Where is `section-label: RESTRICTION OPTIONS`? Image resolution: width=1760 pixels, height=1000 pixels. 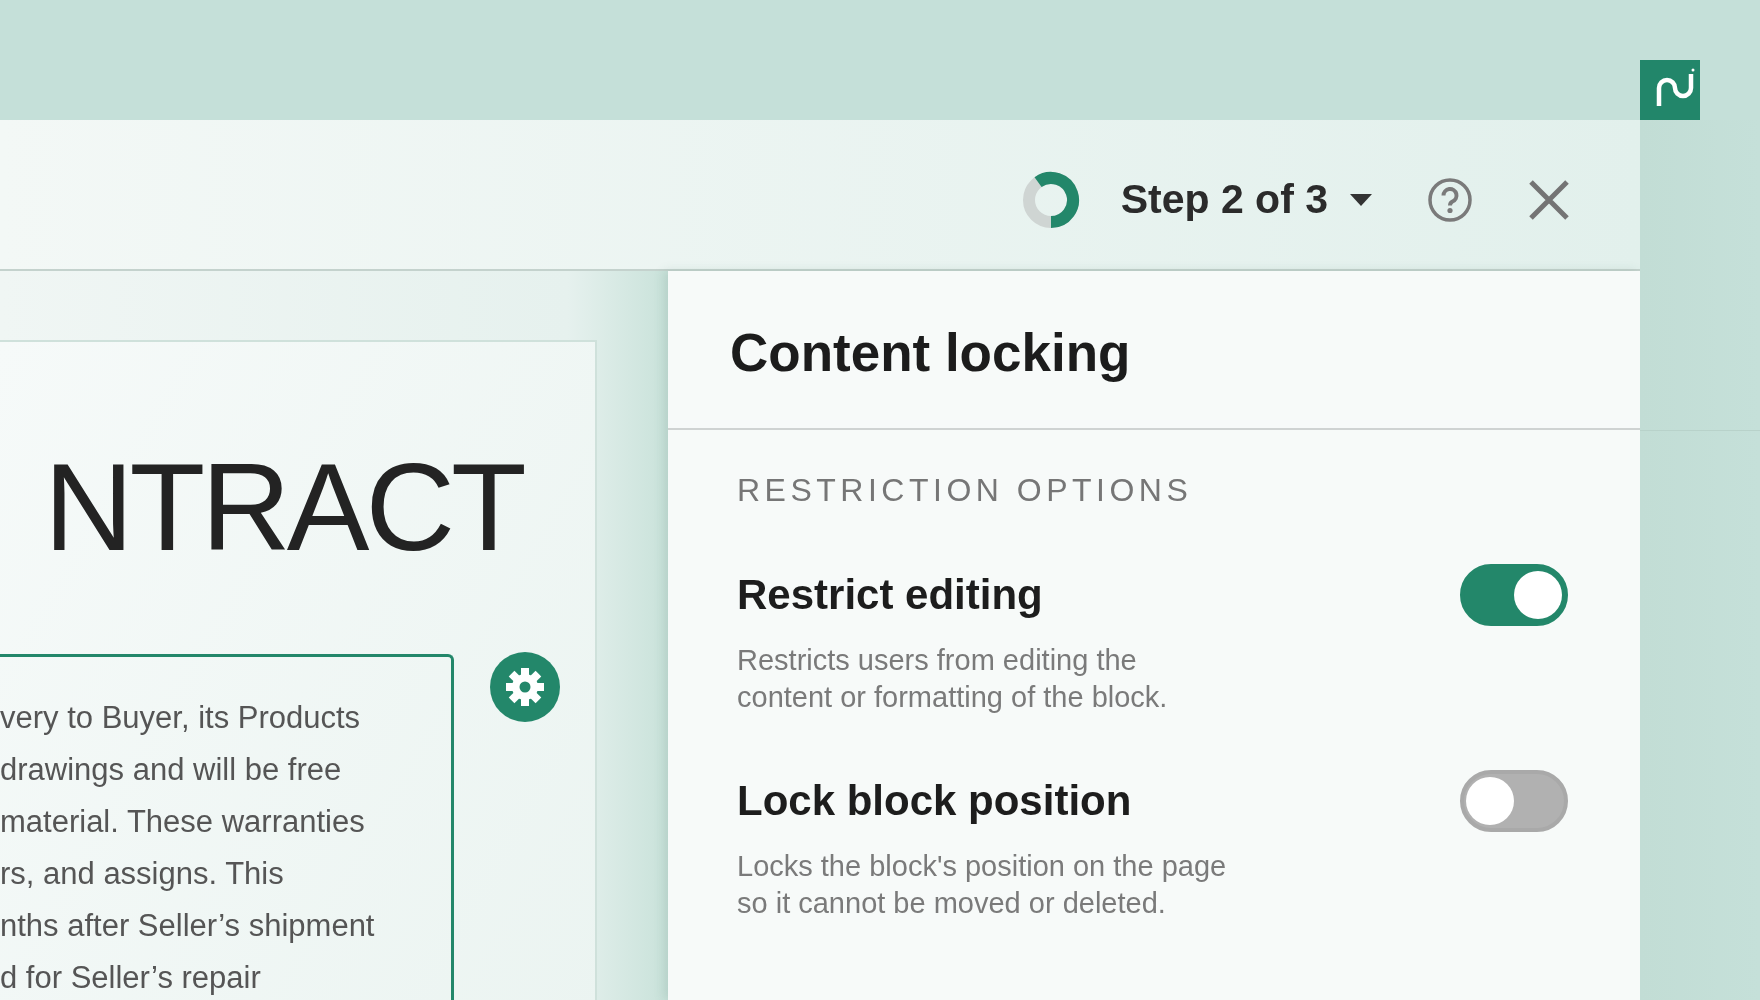
section-label: RESTRICTION OPTIONS is located at coordinates (965, 490).